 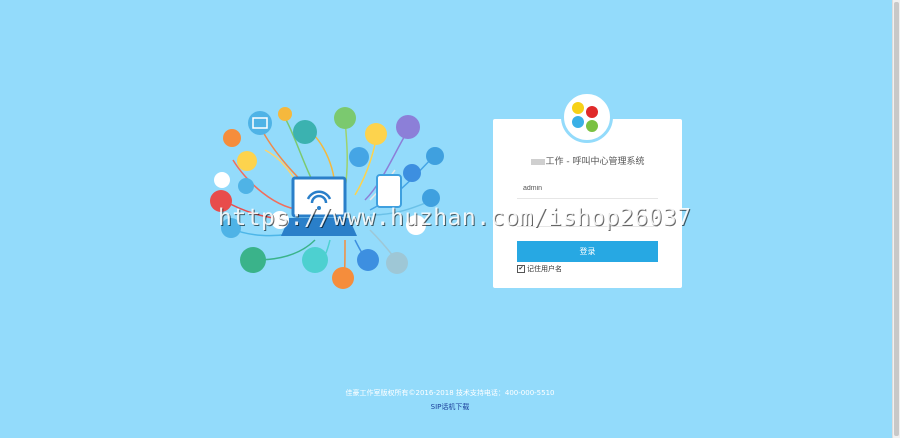 I want to click on remember-label: 记住用户名, so click(x=544, y=269).